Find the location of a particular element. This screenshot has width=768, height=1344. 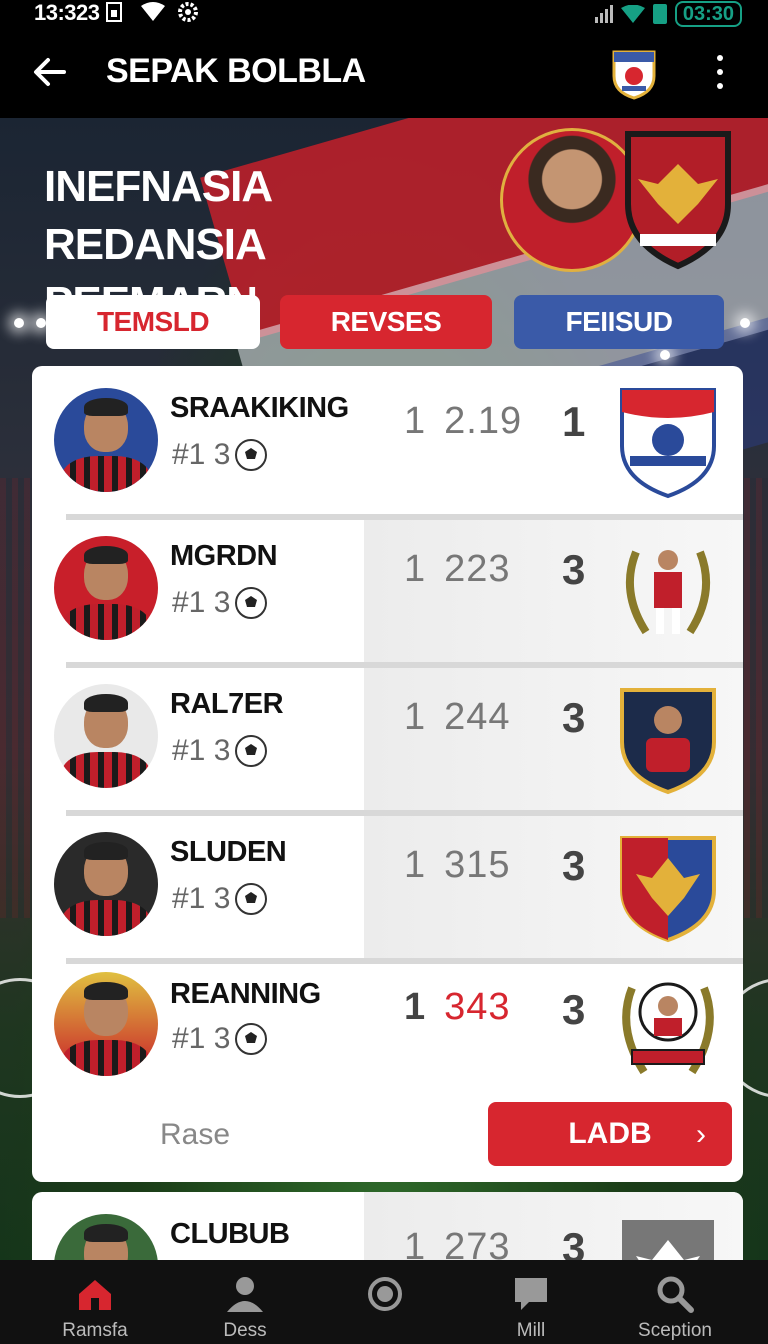

player-name: CLUBUB is located at coordinates (230, 1234).